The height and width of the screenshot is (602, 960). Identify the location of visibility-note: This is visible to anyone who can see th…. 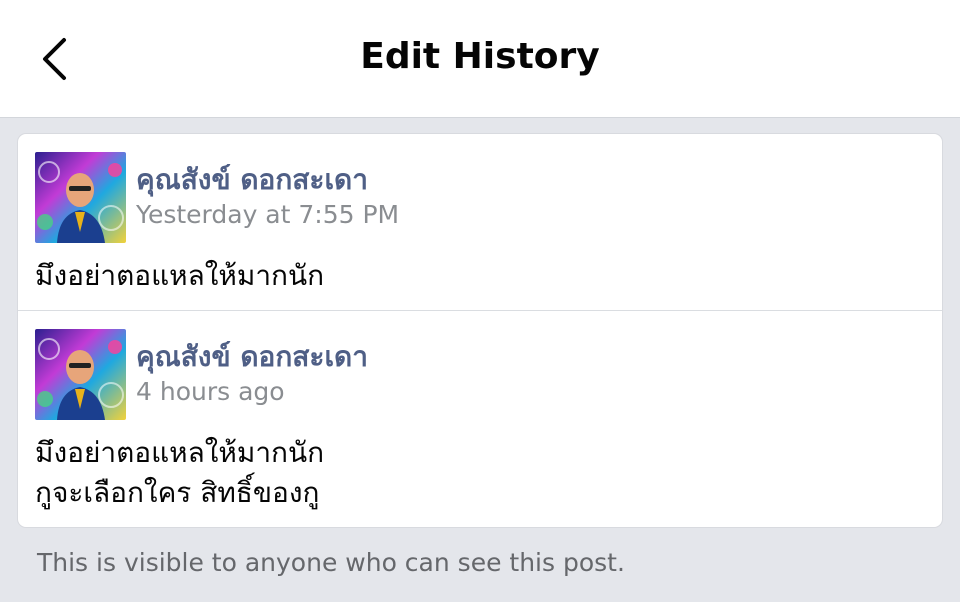
(331, 562).